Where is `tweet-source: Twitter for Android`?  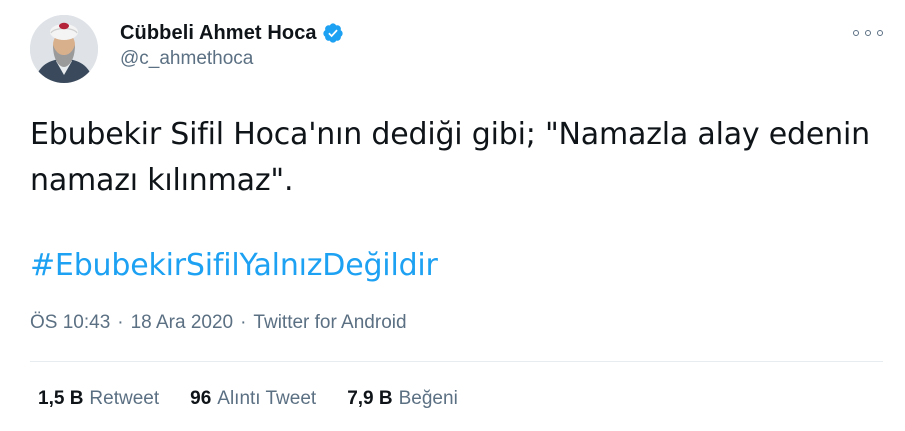 tweet-source: Twitter for Android is located at coordinates (329, 323).